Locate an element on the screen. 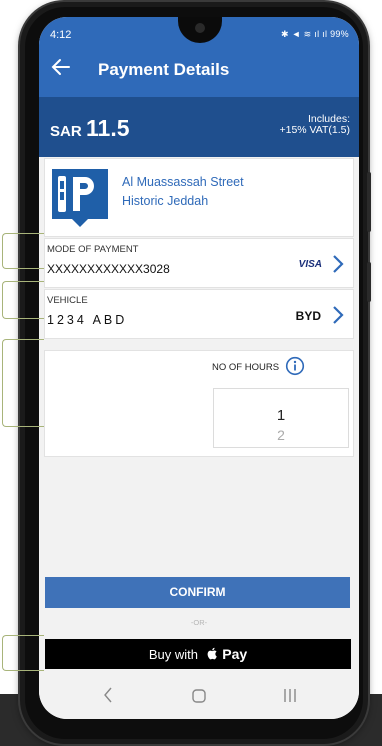  selected-hour: 1 is located at coordinates (281, 415).